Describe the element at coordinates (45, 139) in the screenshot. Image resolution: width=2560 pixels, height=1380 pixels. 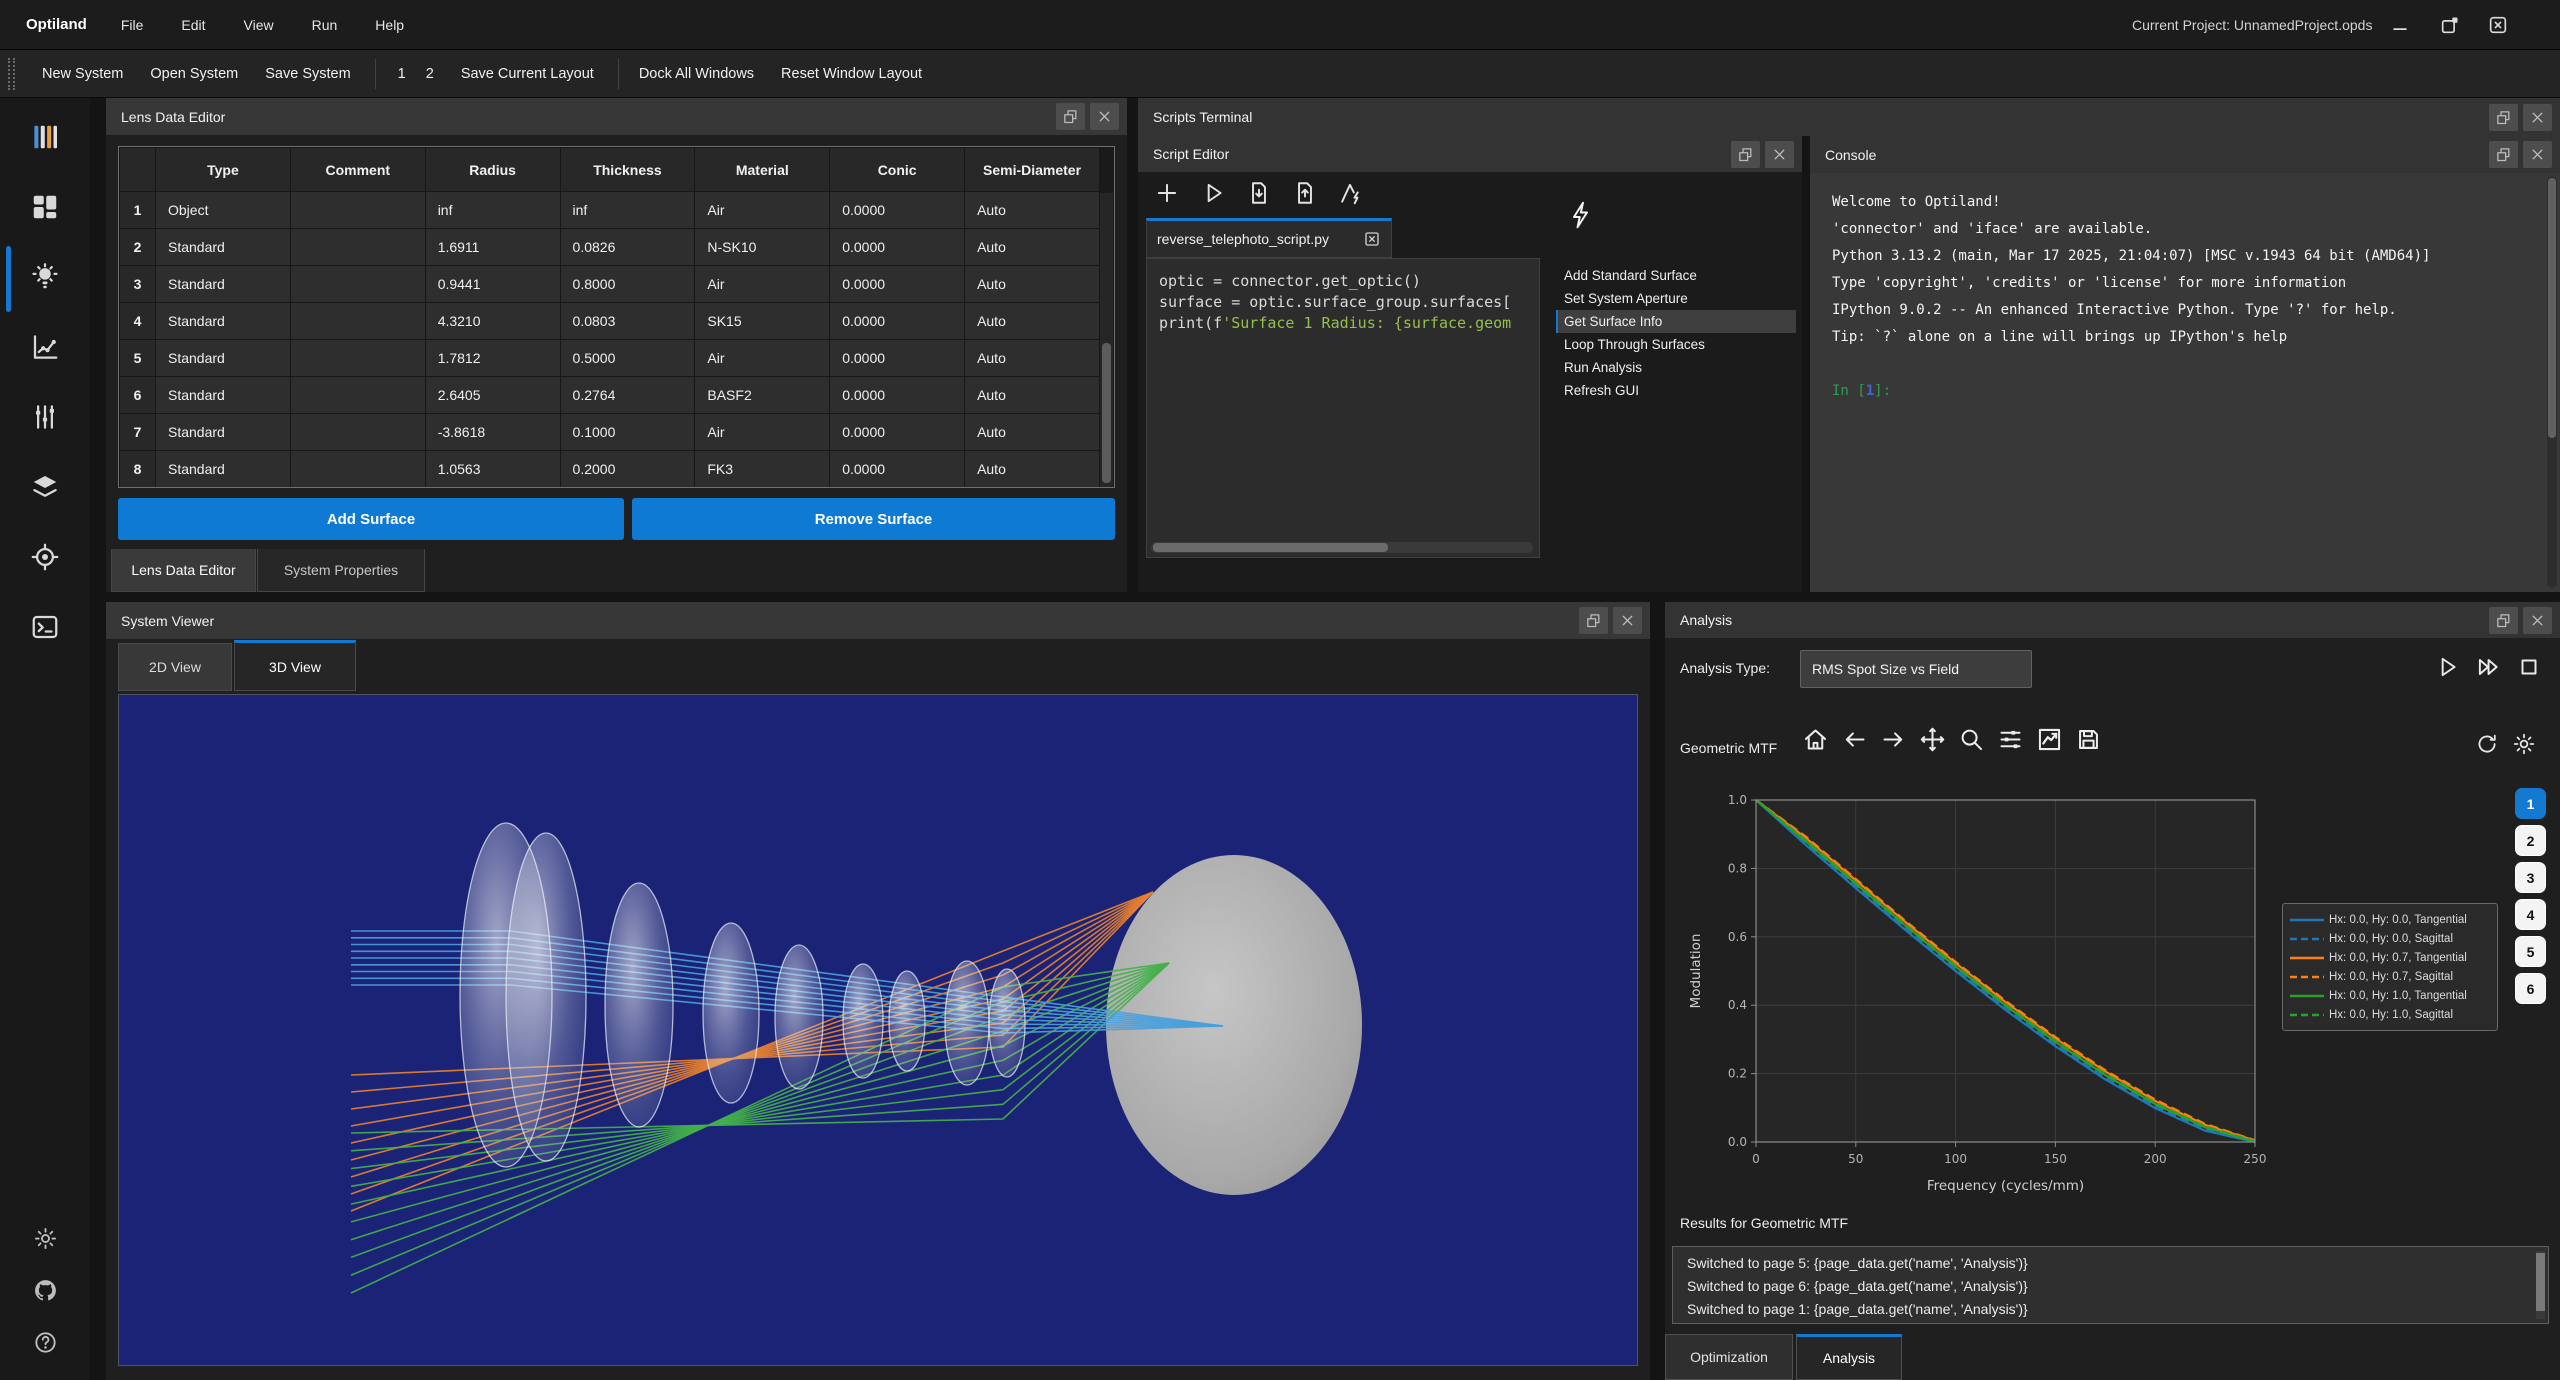
I see `sidebar-item-columns-icon` at that location.